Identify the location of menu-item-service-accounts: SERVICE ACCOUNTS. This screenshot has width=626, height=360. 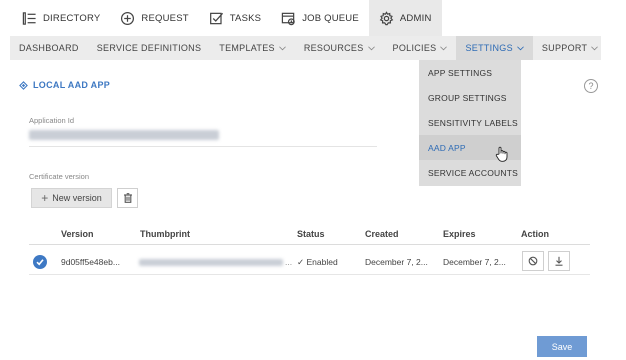
(470, 172).